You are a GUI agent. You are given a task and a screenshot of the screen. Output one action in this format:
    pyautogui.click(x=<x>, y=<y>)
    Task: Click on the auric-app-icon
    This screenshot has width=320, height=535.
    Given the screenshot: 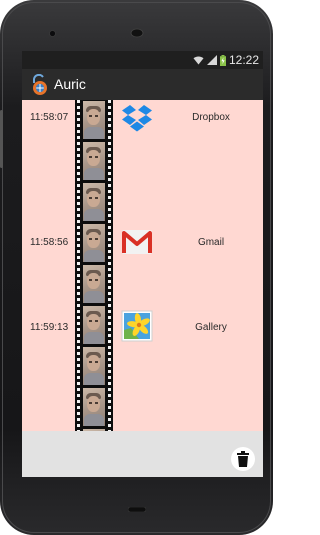 What is the action you would take?
    pyautogui.click(x=40, y=84)
    